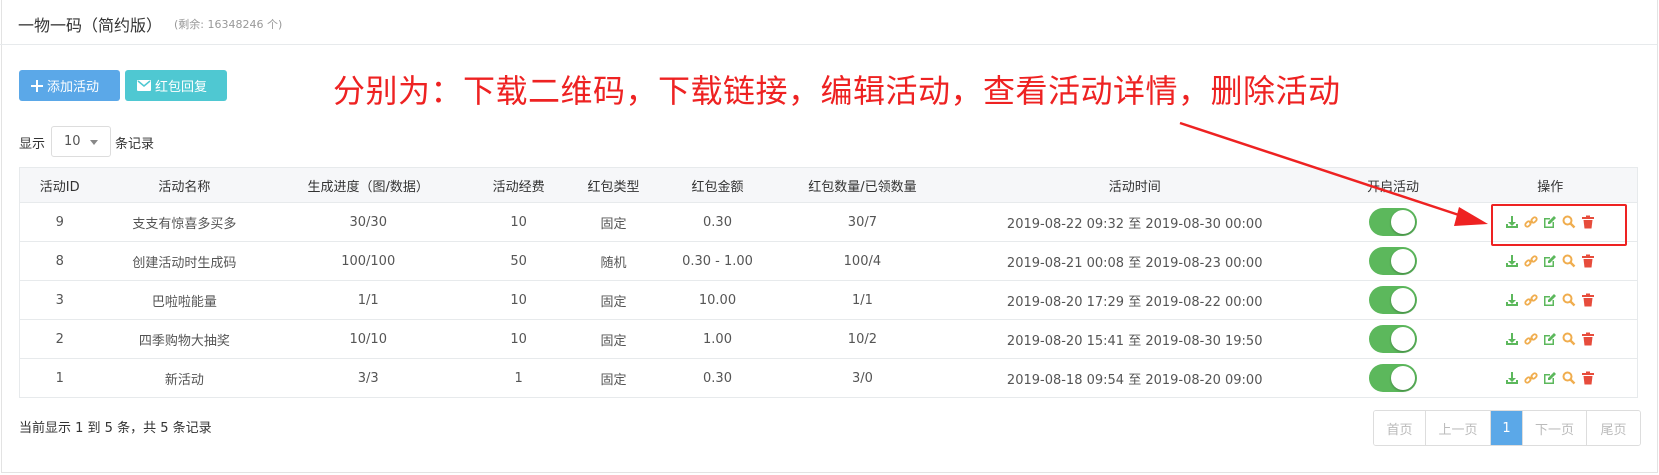 The width and height of the screenshot is (1659, 475). I want to click on col-header-id: 活动ID, so click(59, 185).